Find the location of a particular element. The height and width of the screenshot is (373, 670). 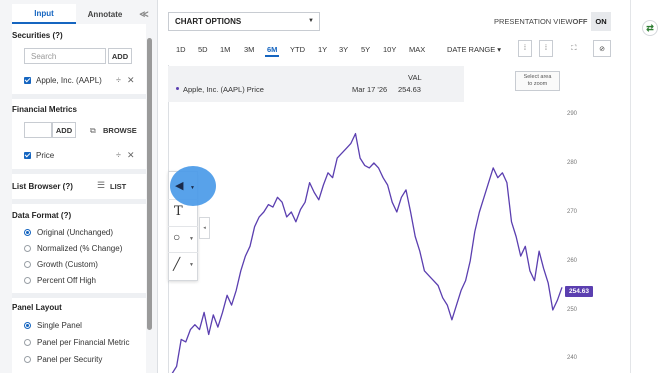

range-5d: 5D is located at coordinates (203, 49).